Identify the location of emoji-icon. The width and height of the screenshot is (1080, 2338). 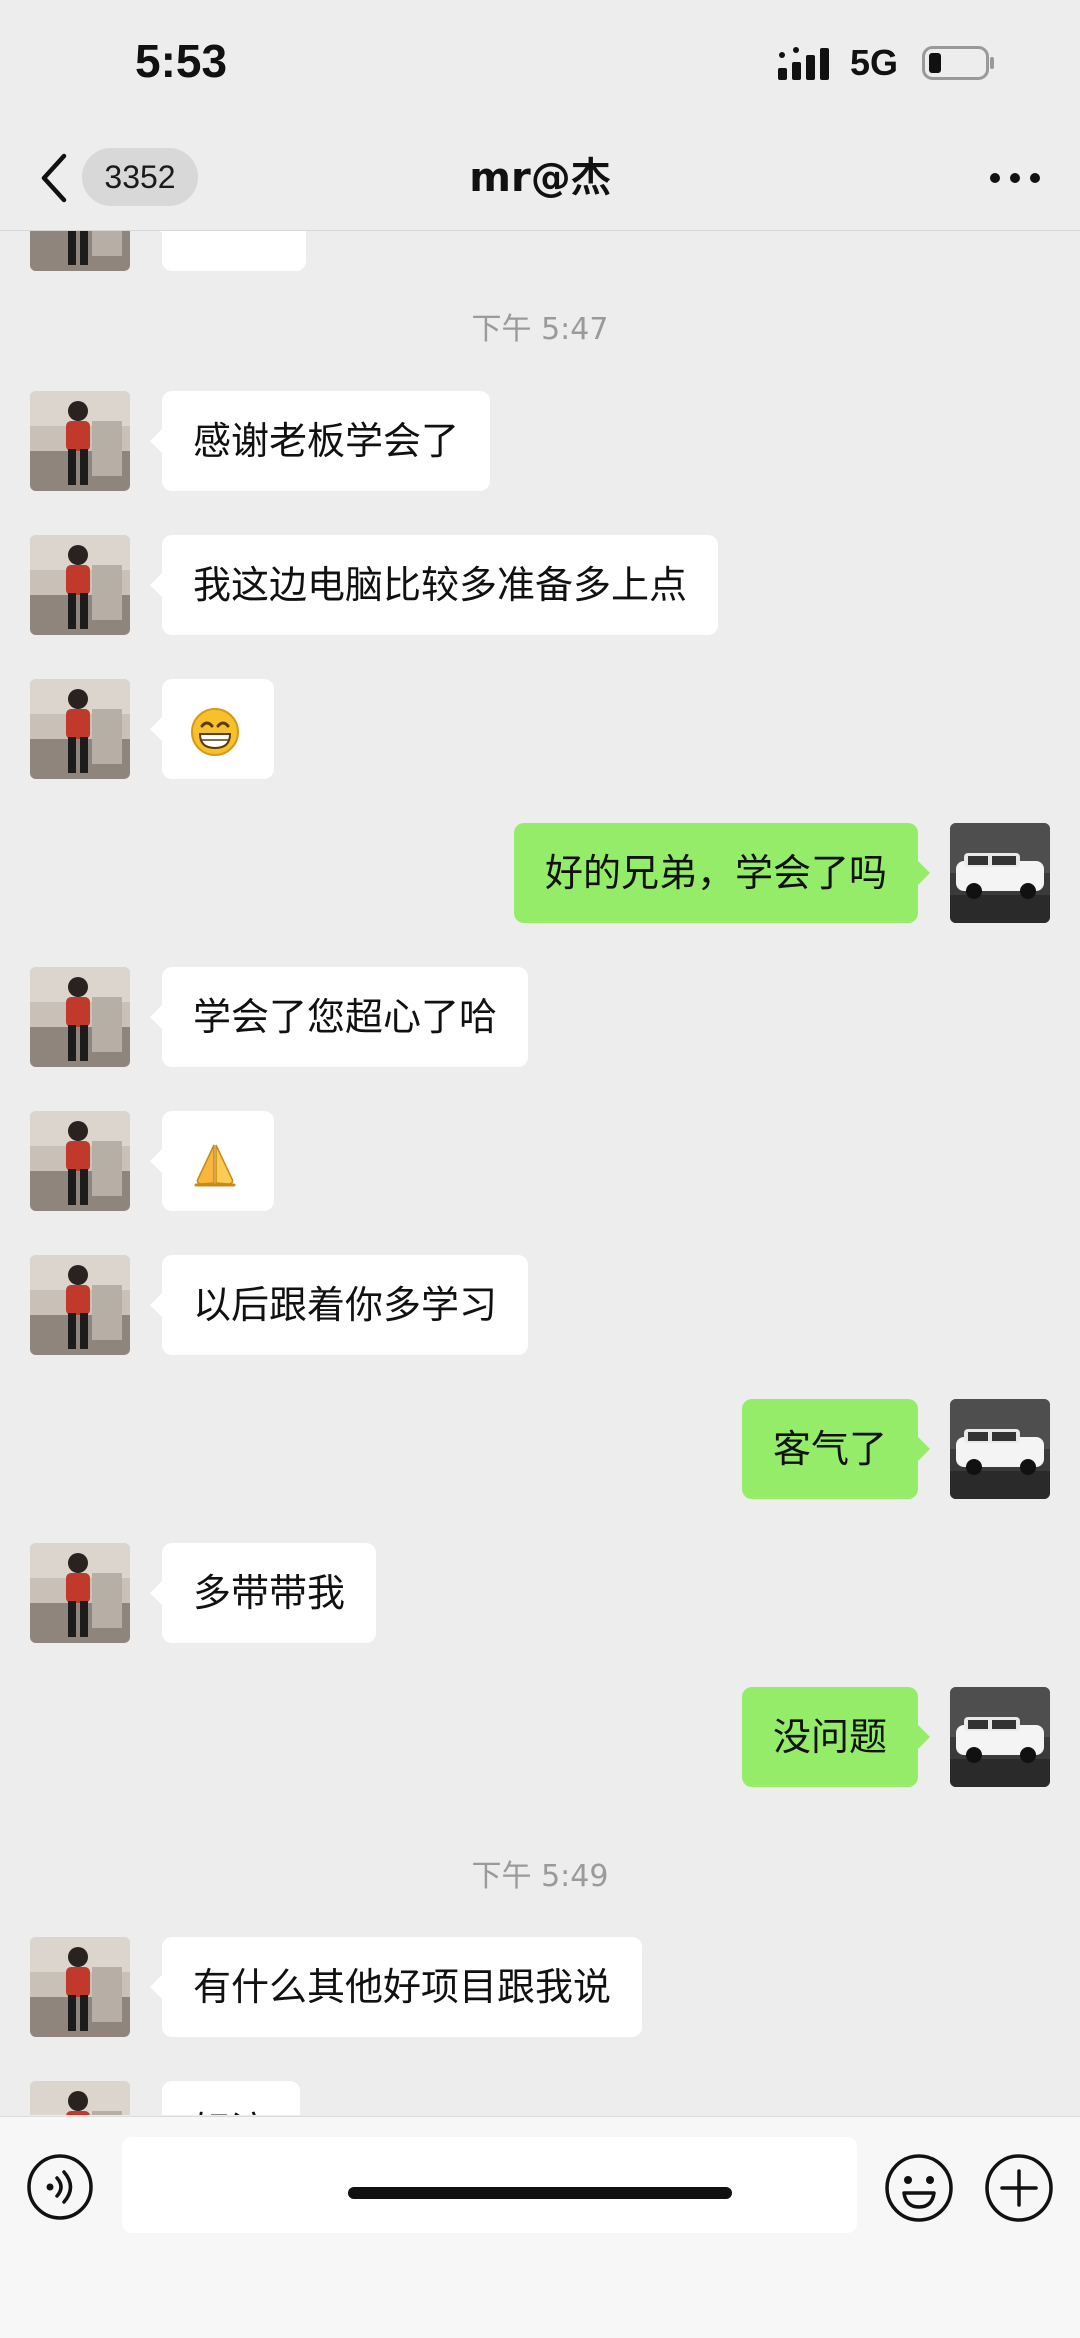
(919, 2188).